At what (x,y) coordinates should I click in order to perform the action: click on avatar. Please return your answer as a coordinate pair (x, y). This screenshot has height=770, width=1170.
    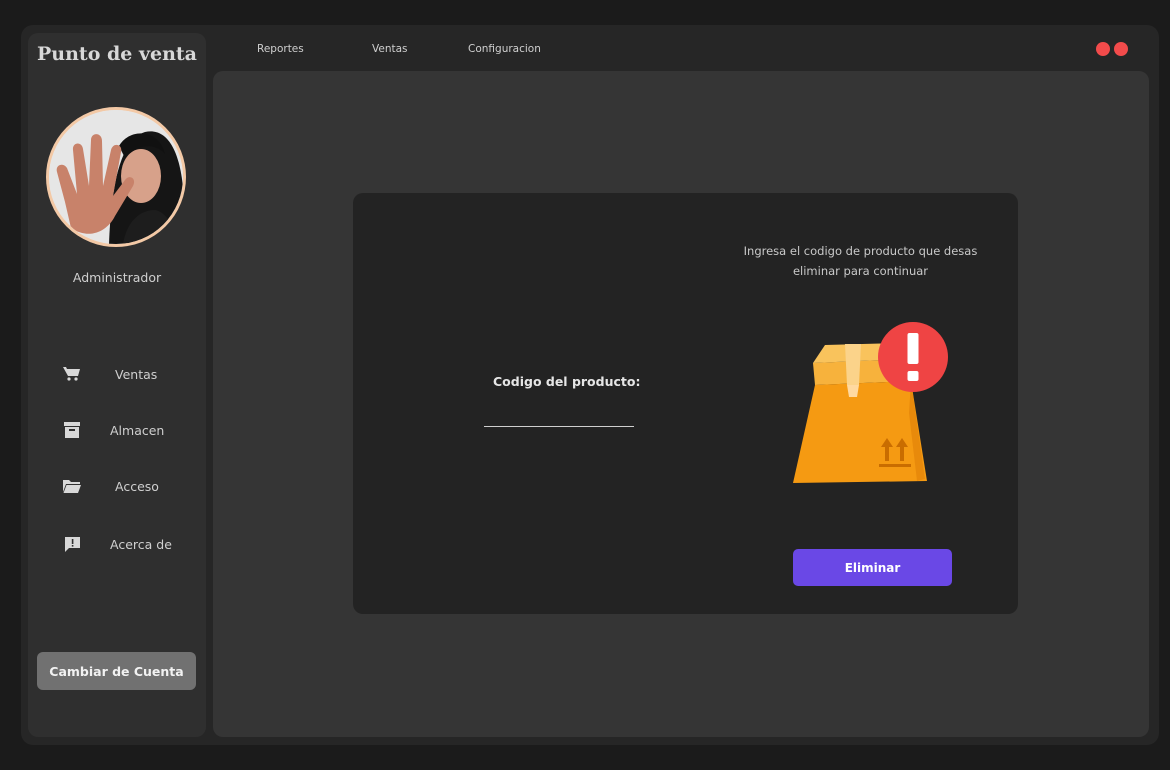
    Looking at the image, I should click on (116, 177).